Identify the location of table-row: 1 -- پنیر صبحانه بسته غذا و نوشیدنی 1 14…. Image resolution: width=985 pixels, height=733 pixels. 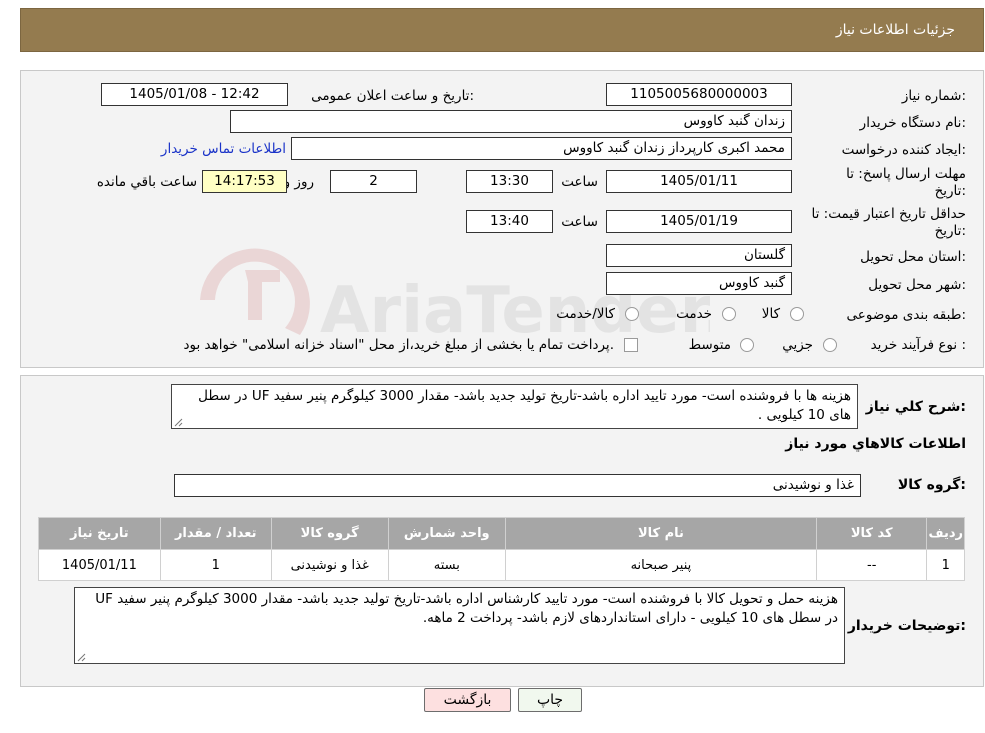
(501, 565).